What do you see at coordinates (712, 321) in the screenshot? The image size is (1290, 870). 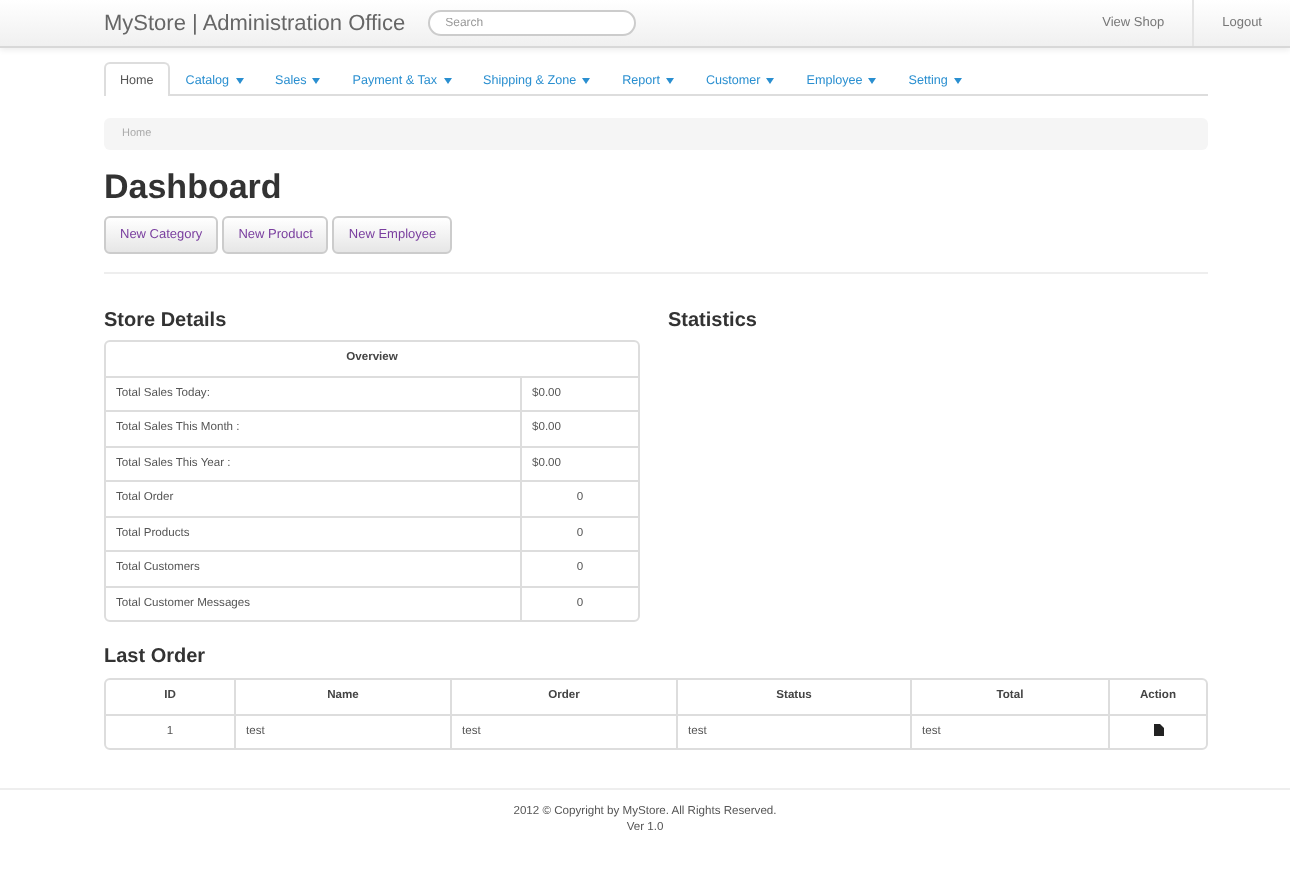 I see `section-heading: Statistics` at bounding box center [712, 321].